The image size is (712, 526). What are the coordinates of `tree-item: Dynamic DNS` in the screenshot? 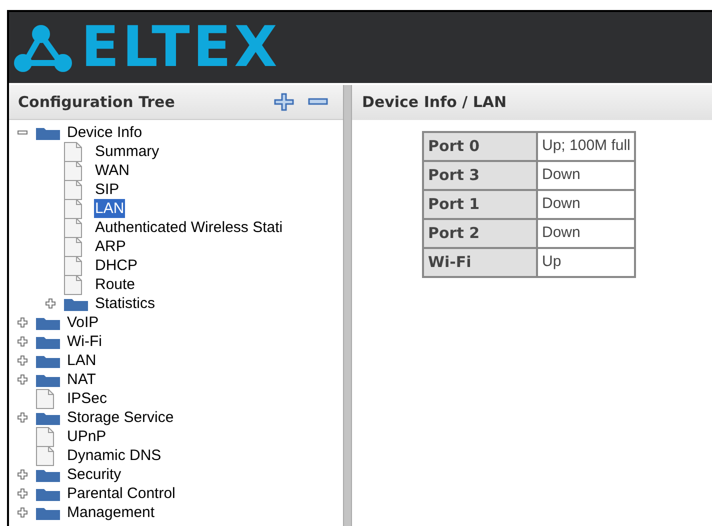 It's located at (114, 455).